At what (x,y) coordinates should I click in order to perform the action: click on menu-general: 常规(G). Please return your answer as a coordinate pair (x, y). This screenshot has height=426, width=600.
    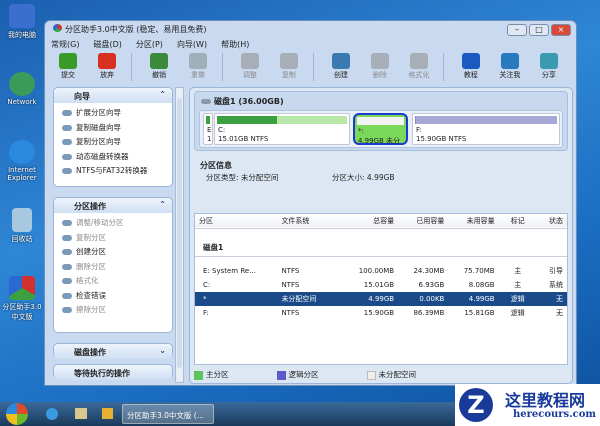
    Looking at the image, I should click on (65, 44).